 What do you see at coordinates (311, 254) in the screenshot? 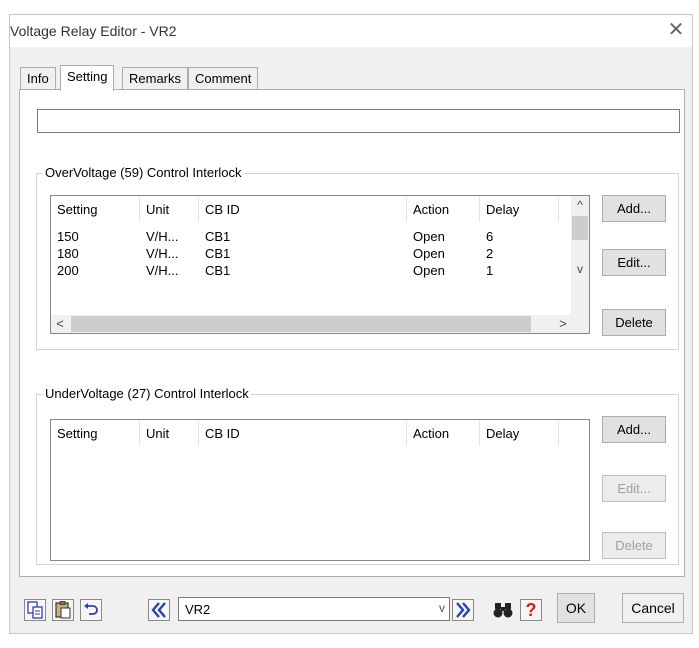
I see `table-row: 180 V/H... CB1 Open 2` at bounding box center [311, 254].